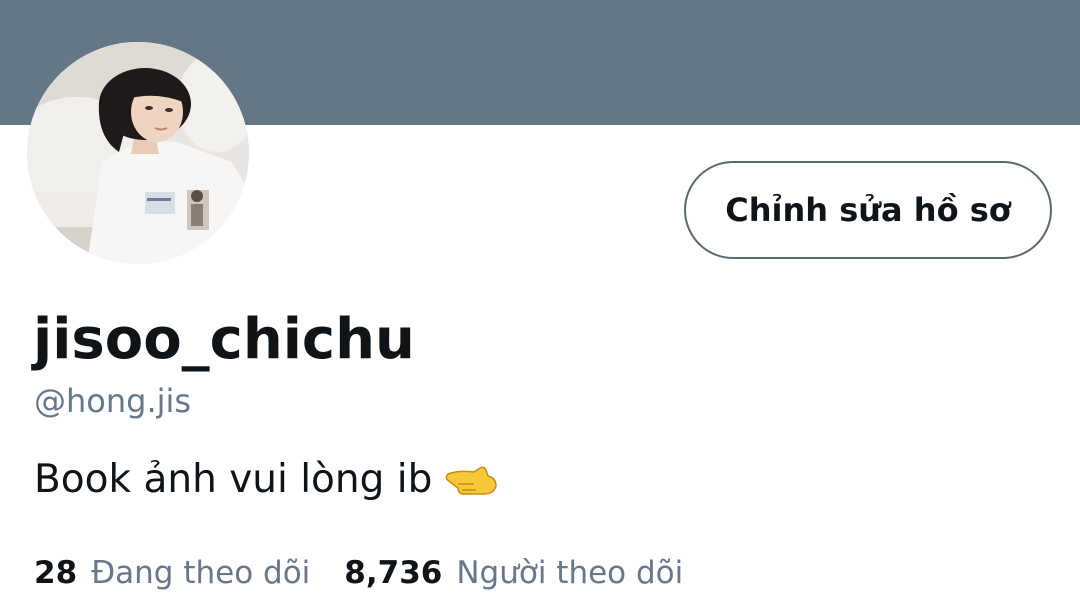 The width and height of the screenshot is (1080, 608). I want to click on bio-text: Book ảnh vui lòng ib, so click(233, 479).